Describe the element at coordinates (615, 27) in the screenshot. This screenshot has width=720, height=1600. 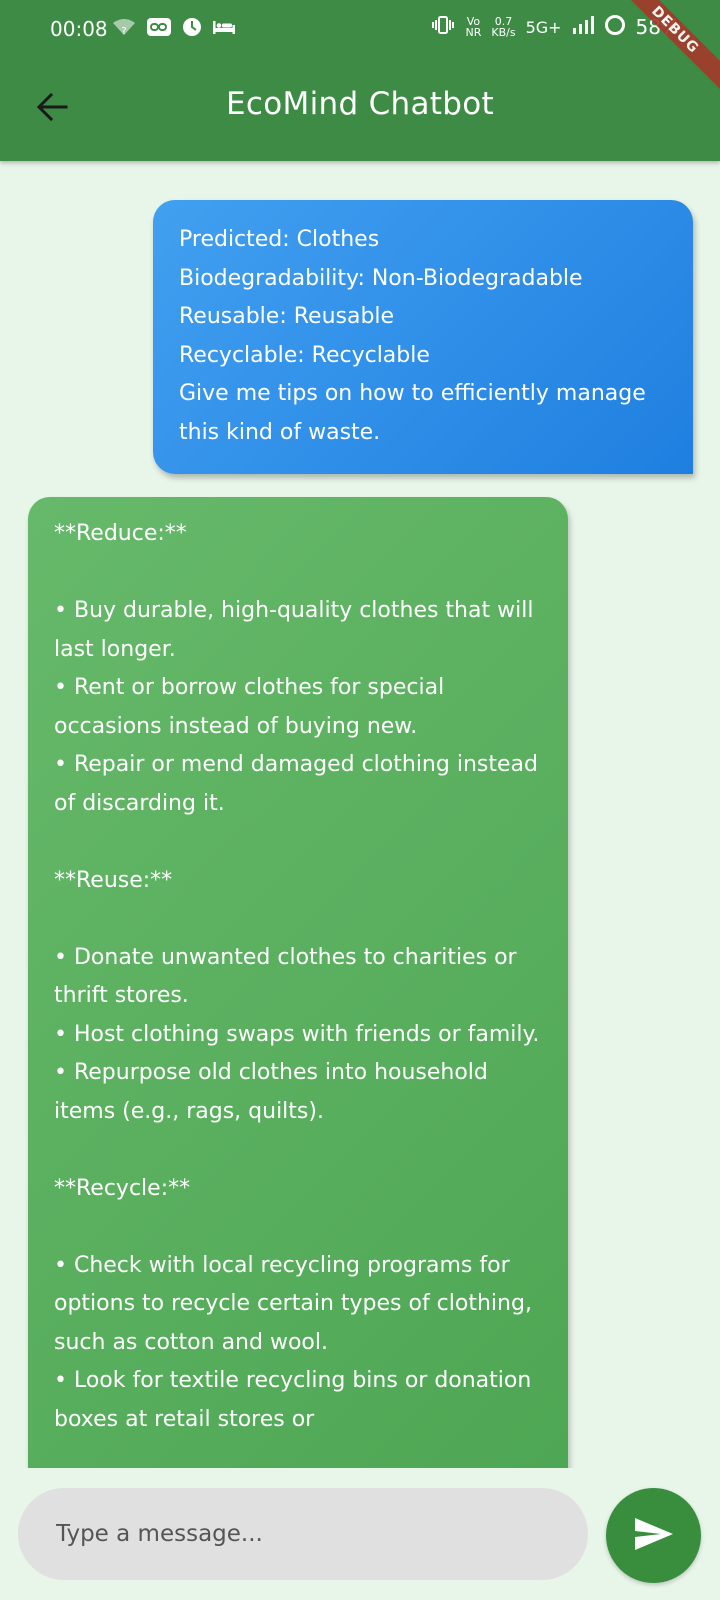
I see `battery-ring-icon` at that location.